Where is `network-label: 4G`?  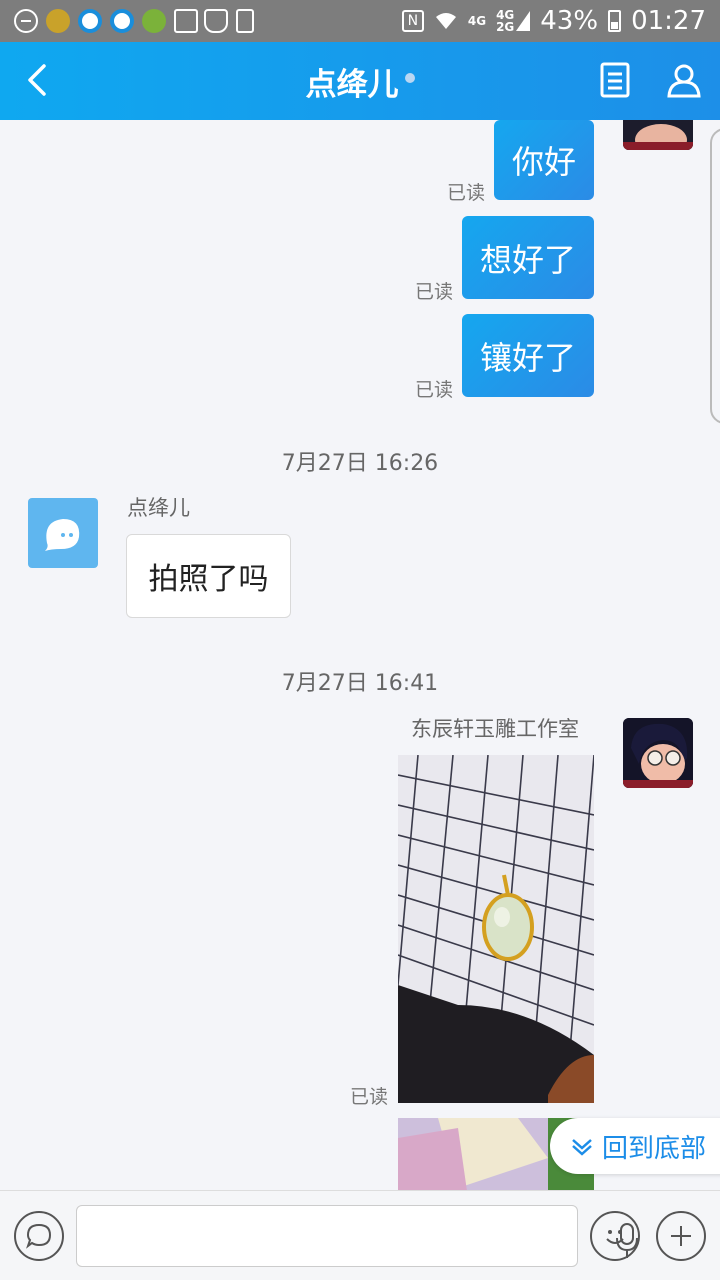 network-label: 4G is located at coordinates (477, 21).